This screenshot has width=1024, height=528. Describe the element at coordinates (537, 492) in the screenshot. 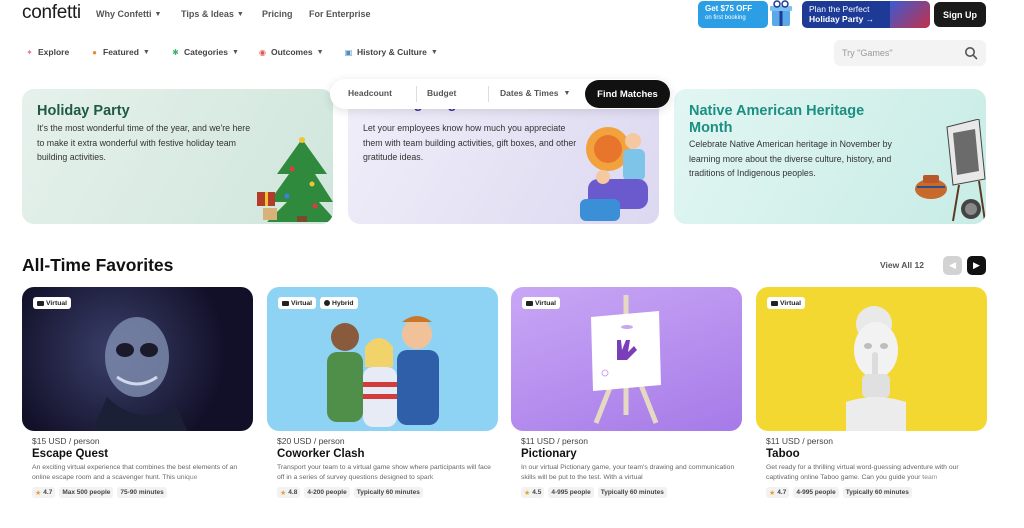

I see `rating-value: 4.5` at that location.